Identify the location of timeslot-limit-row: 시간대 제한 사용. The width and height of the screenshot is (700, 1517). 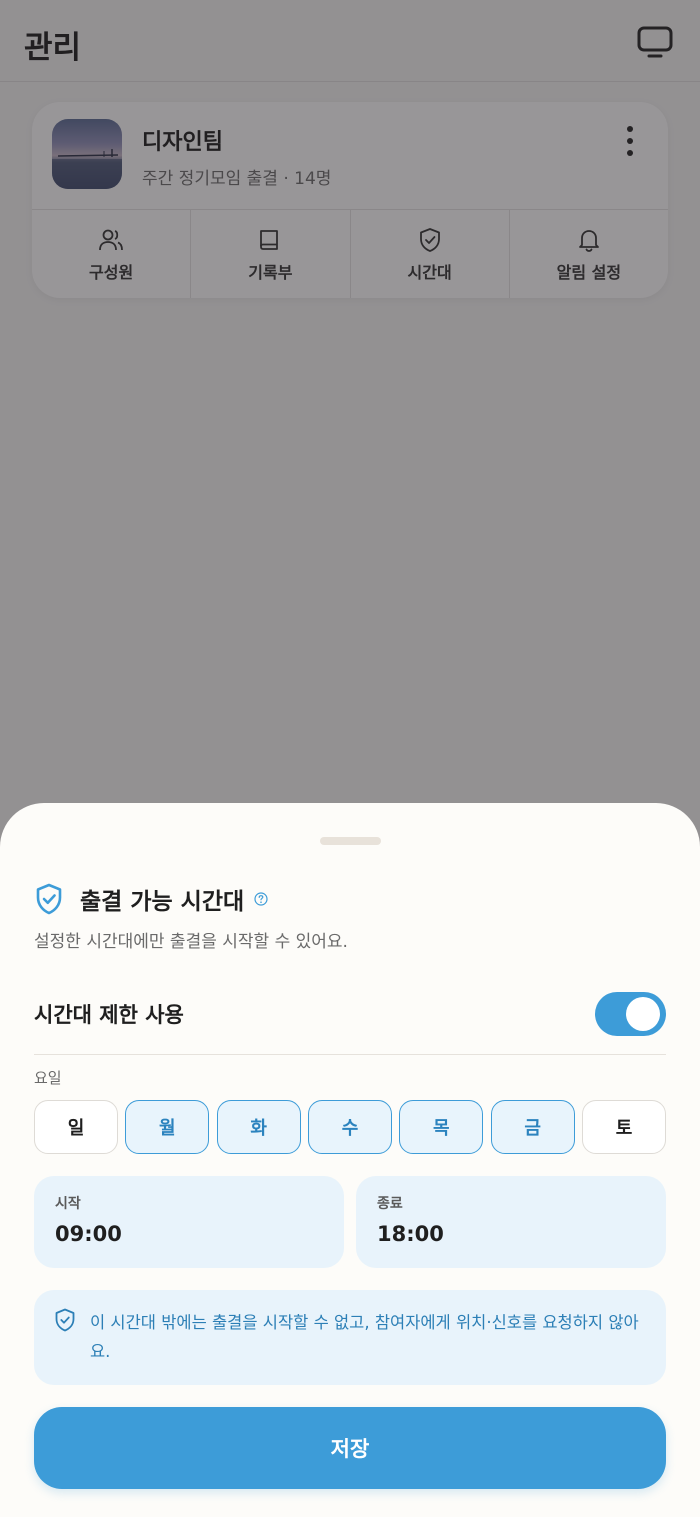
(350, 1022).